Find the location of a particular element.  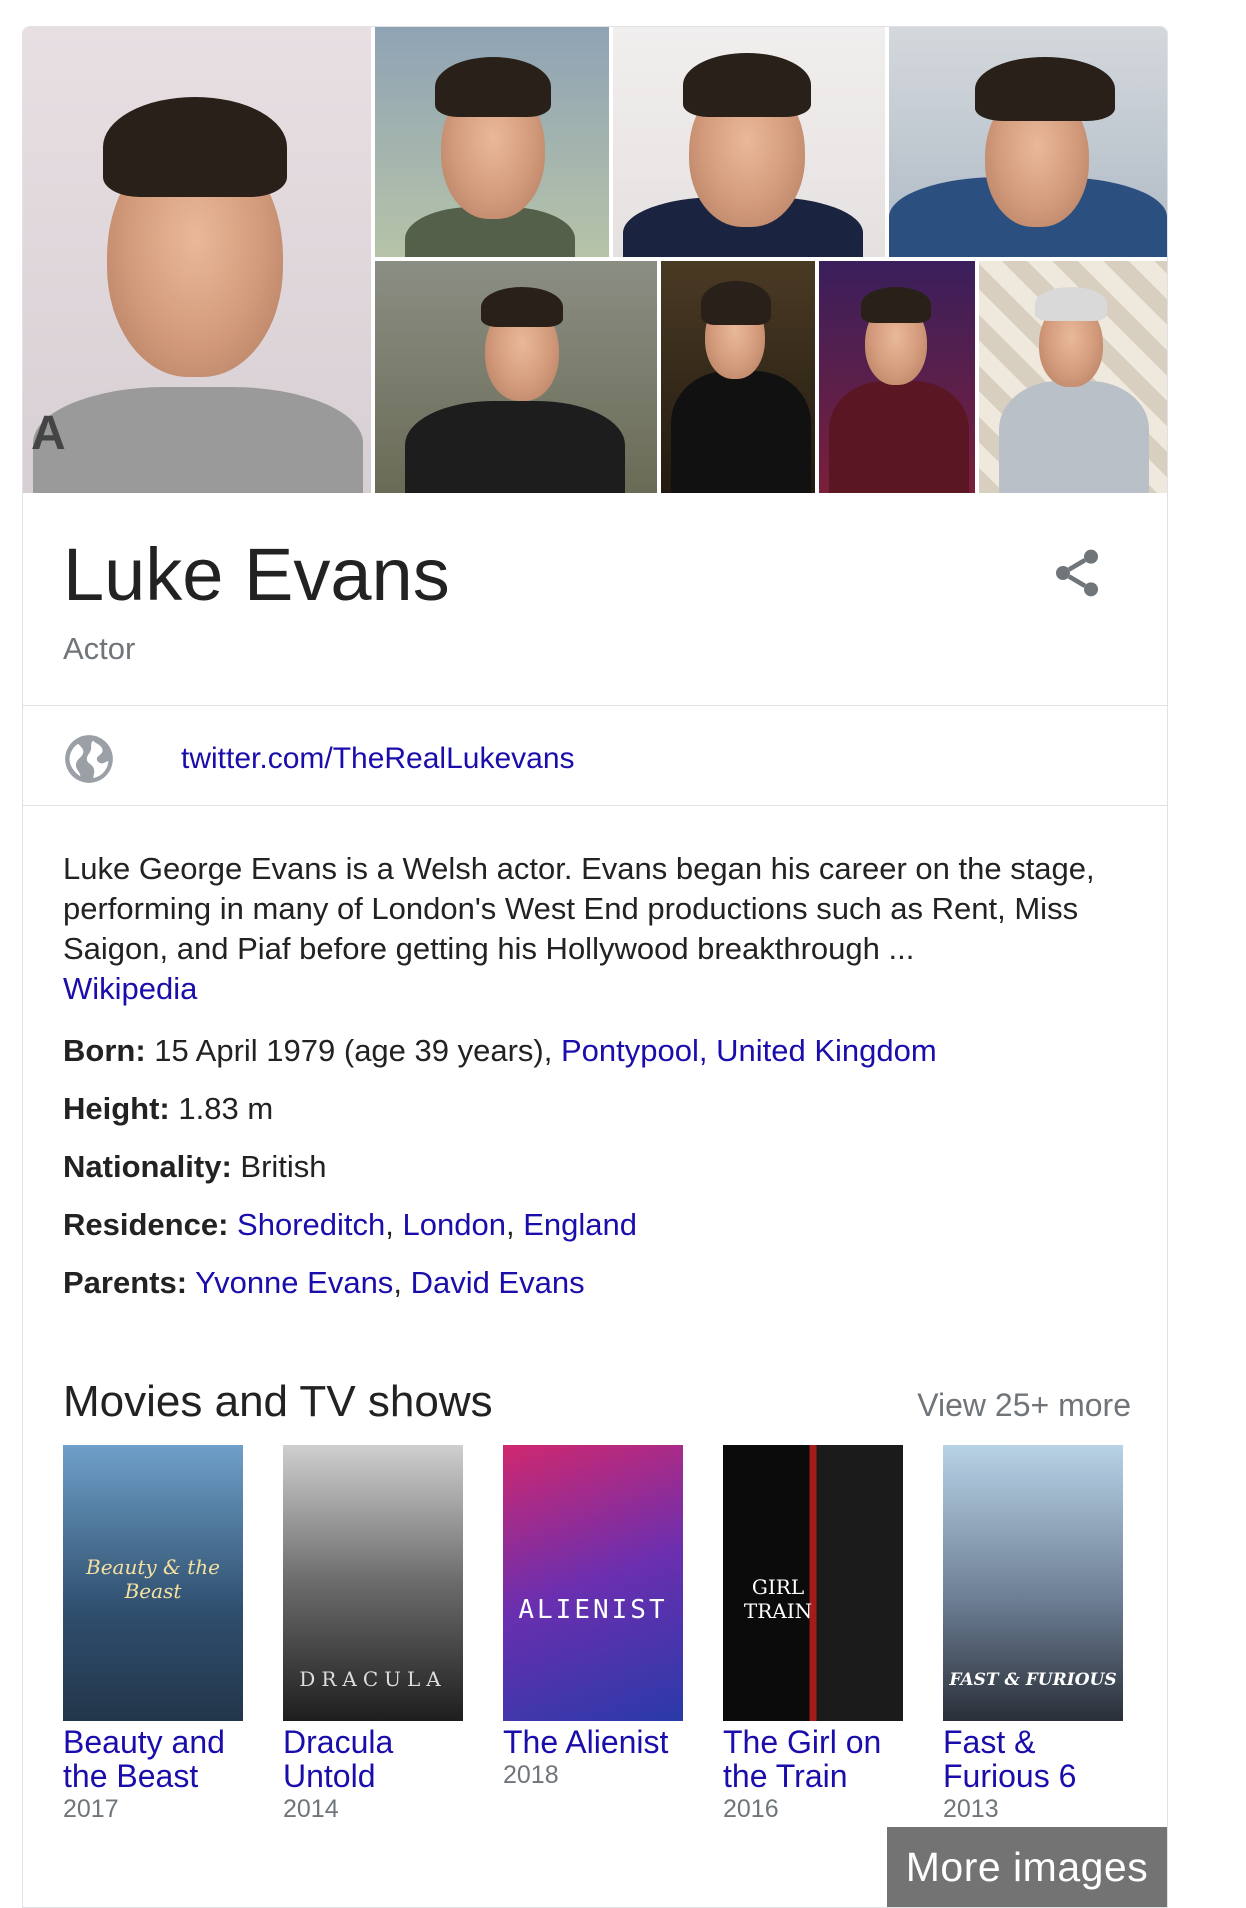

movie-title: Dracula Untold is located at coordinates (373, 1759).